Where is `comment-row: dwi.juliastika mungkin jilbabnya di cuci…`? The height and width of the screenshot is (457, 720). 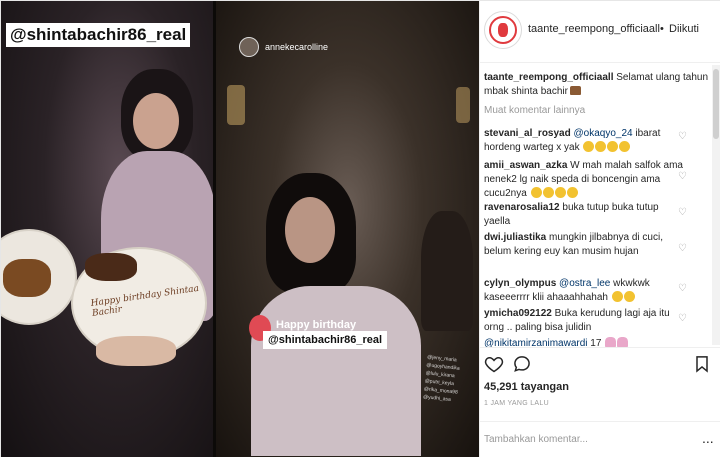
comment-row: dwi.juliastika mungkin jilbabnya di cuci… is located at coordinates (584, 245).